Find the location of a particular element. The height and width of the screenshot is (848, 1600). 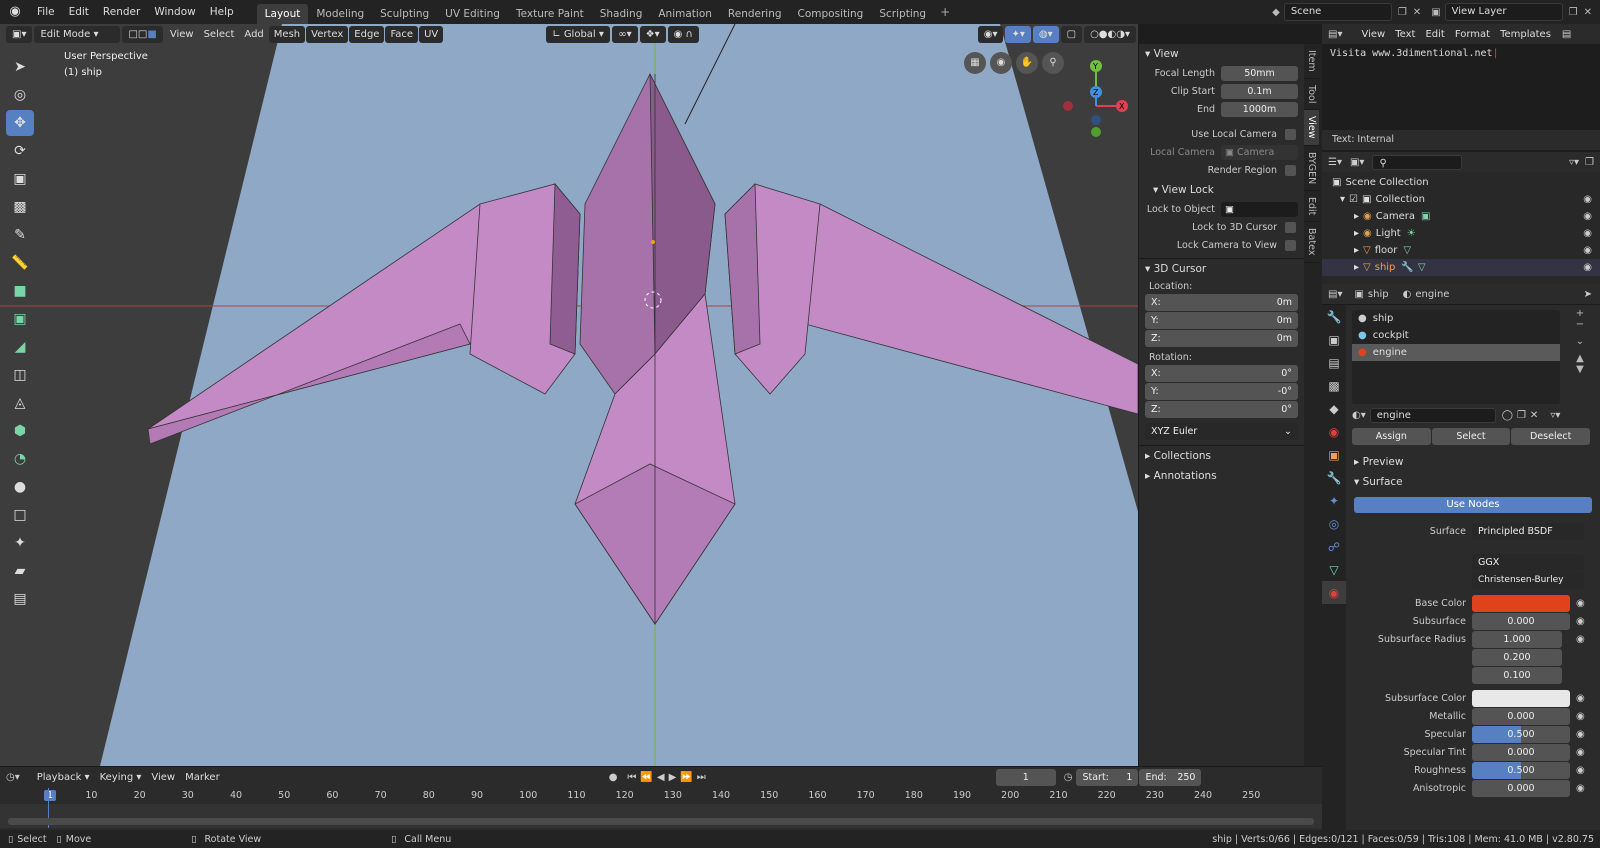

cursor-rot-y: Y: -0° is located at coordinates (1221, 391).